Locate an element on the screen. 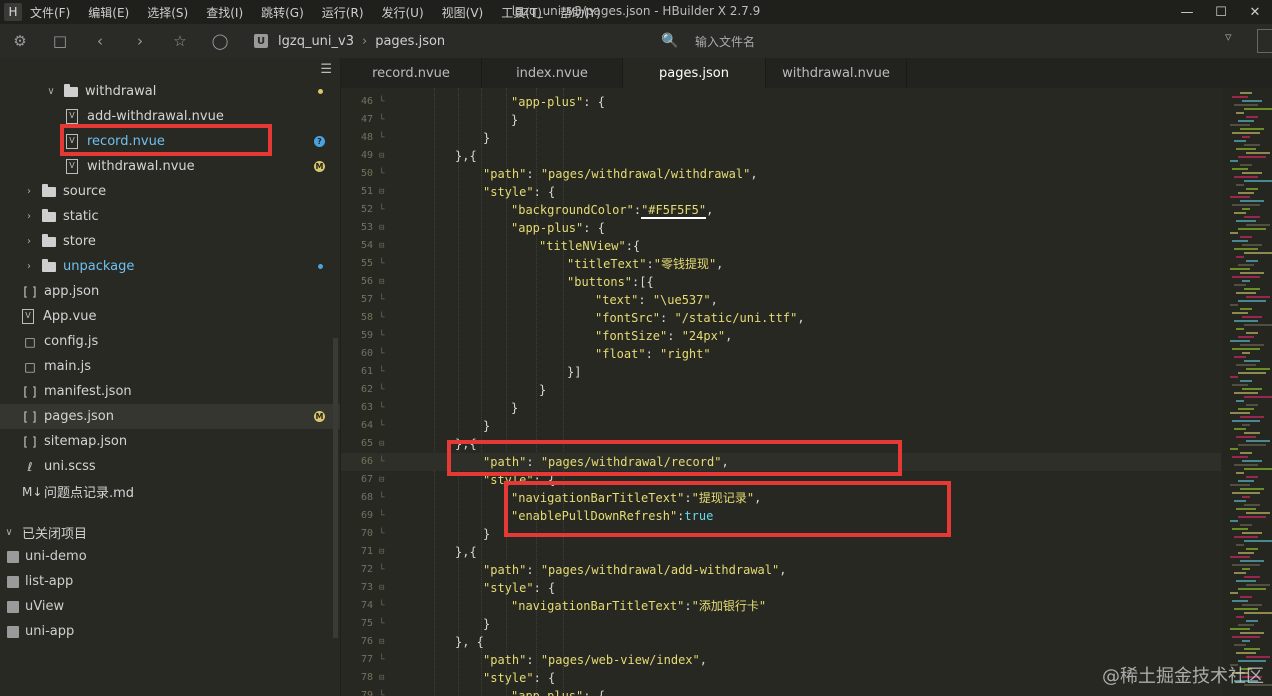 The height and width of the screenshot is (696, 1272). code-line: 48 └} is located at coordinates (781, 138).